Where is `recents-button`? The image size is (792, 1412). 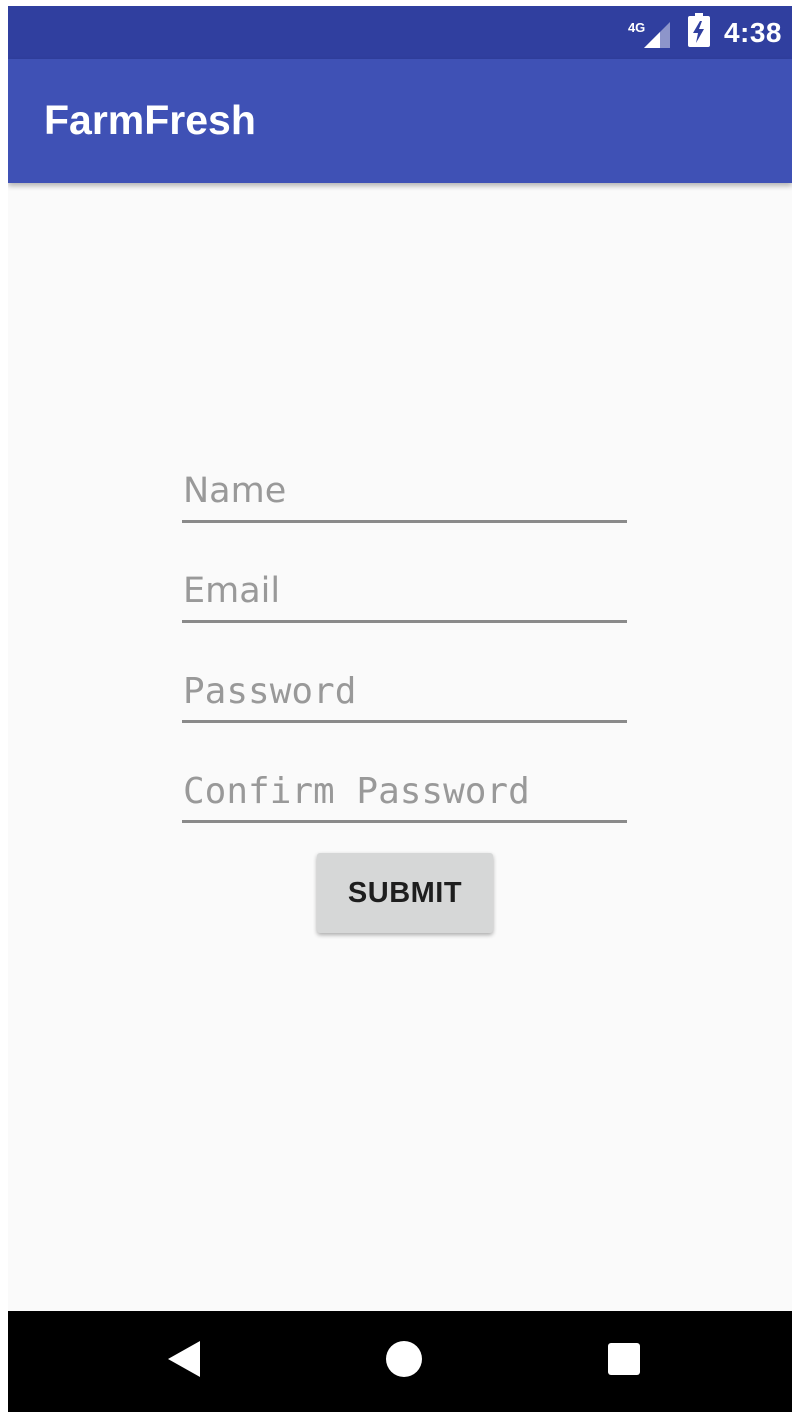 recents-button is located at coordinates (624, 1361).